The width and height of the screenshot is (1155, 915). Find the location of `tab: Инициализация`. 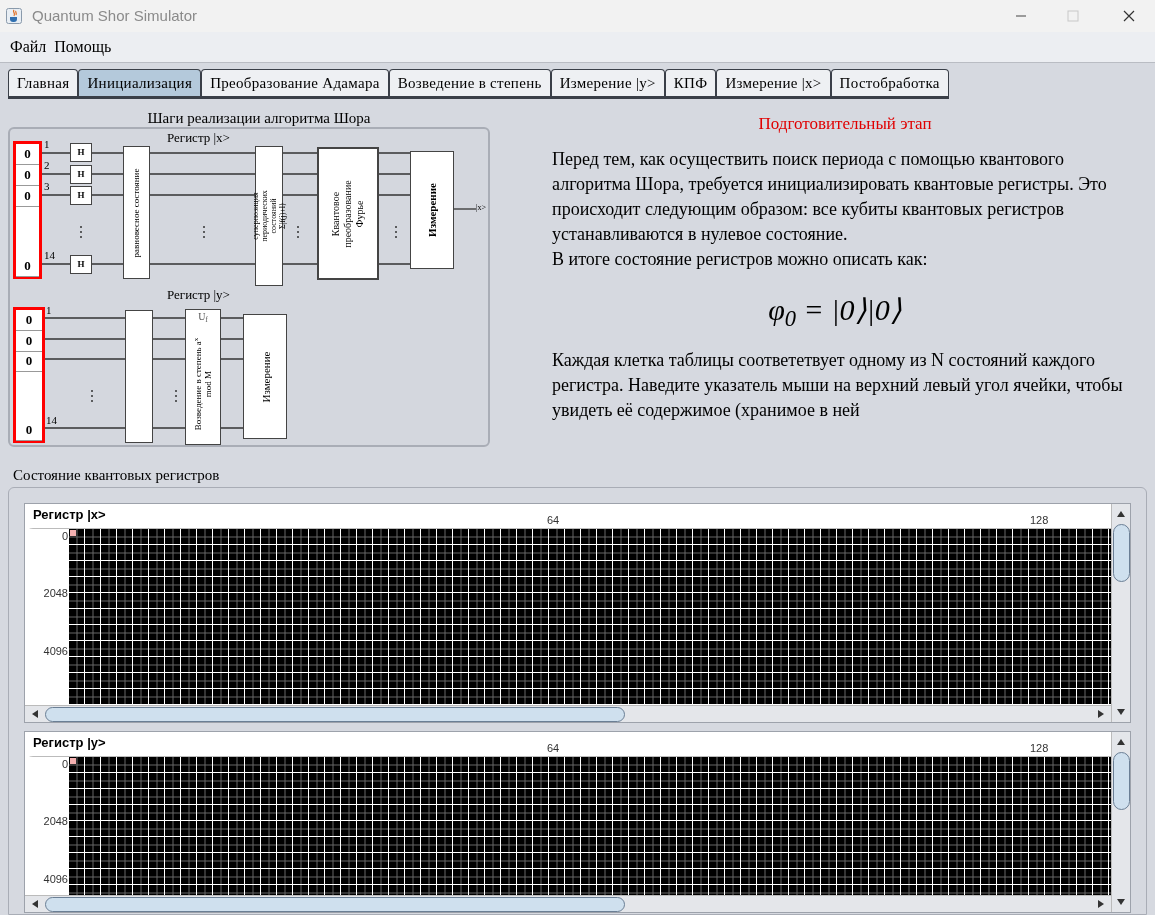

tab: Инициализация is located at coordinates (140, 84).